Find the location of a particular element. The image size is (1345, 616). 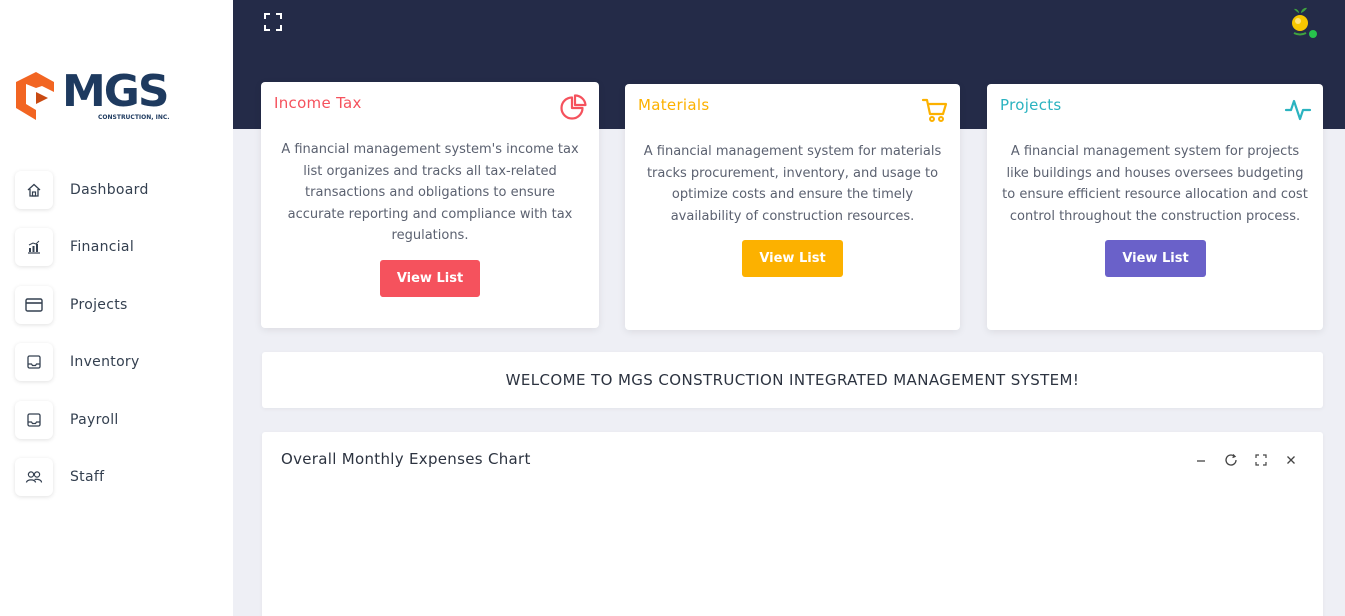

sidebar-item-payroll: Payroll is located at coordinates (120, 420).